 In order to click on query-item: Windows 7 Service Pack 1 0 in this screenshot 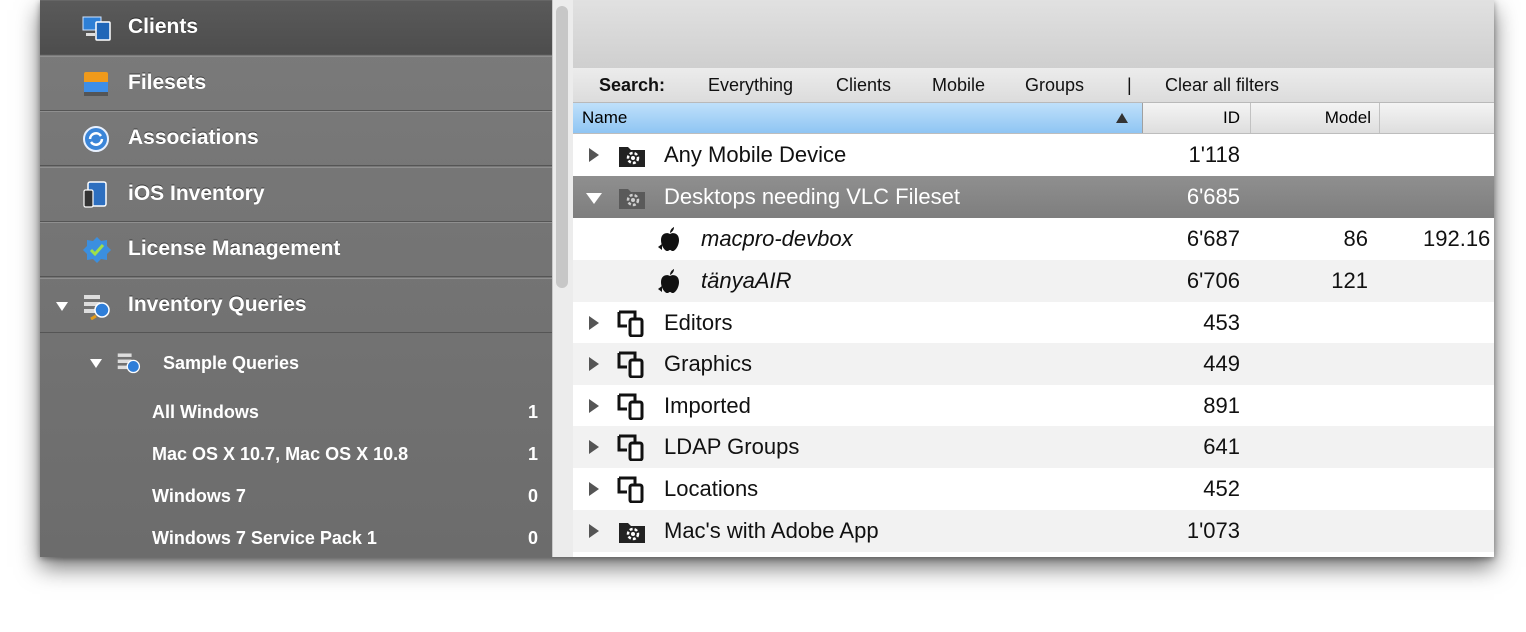, I will do `click(296, 537)`.